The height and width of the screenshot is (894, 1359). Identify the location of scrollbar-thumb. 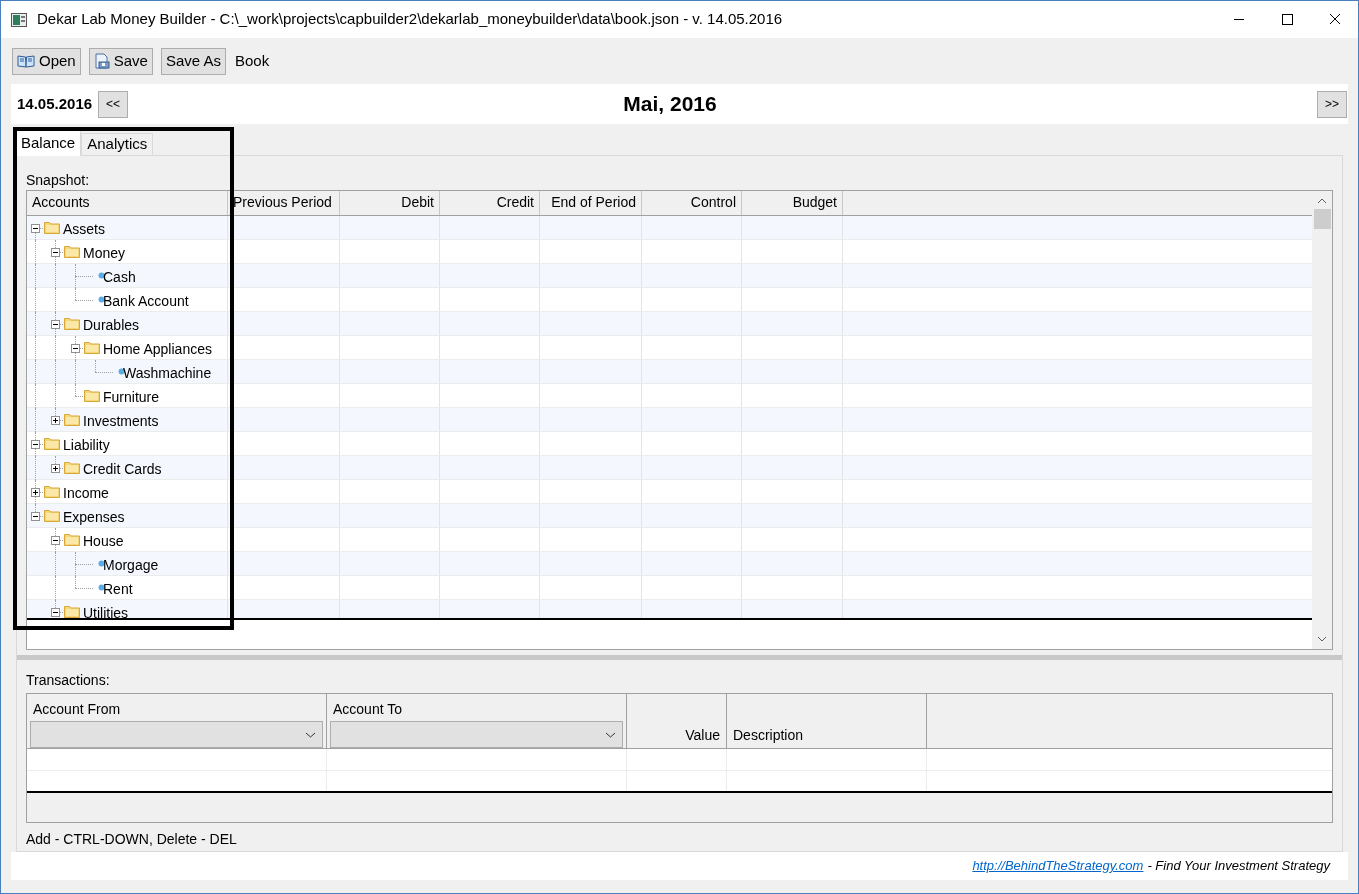
(1322, 219).